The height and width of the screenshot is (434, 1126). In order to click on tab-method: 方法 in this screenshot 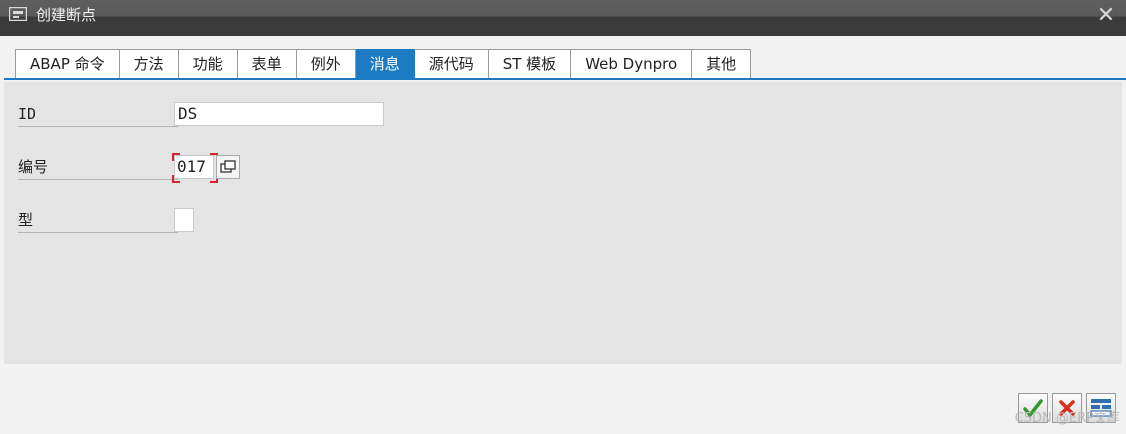, I will do `click(149, 64)`.